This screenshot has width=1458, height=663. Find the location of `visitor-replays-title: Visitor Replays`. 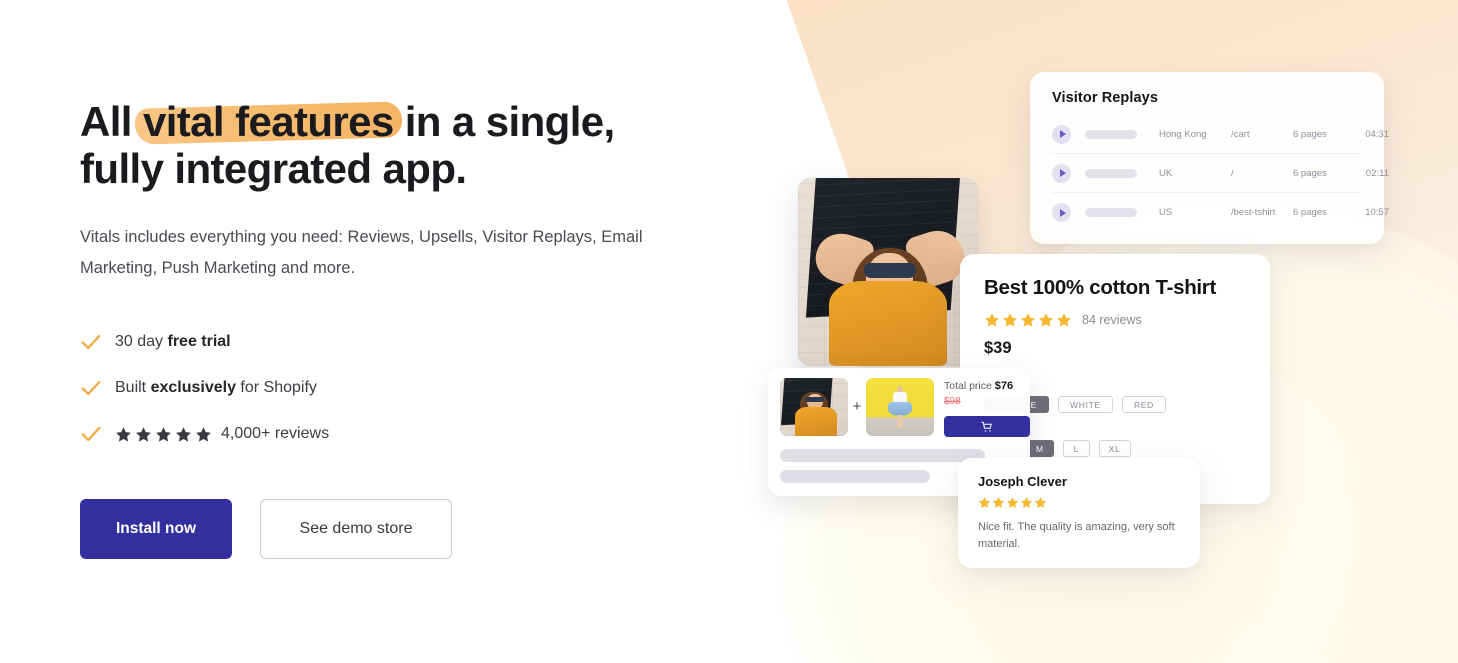

visitor-replays-title: Visitor Replays is located at coordinates (1105, 98).